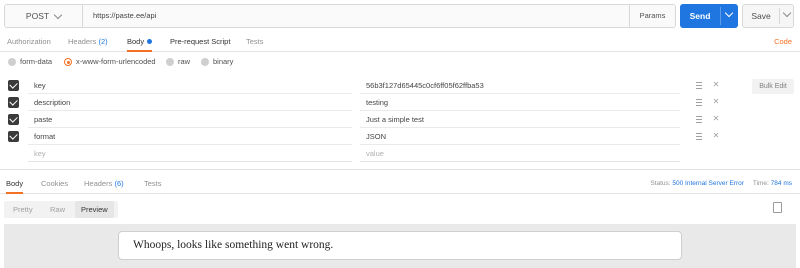 The image size is (800, 268). I want to click on tab-prerequest-script: Pre-request Script, so click(200, 42).